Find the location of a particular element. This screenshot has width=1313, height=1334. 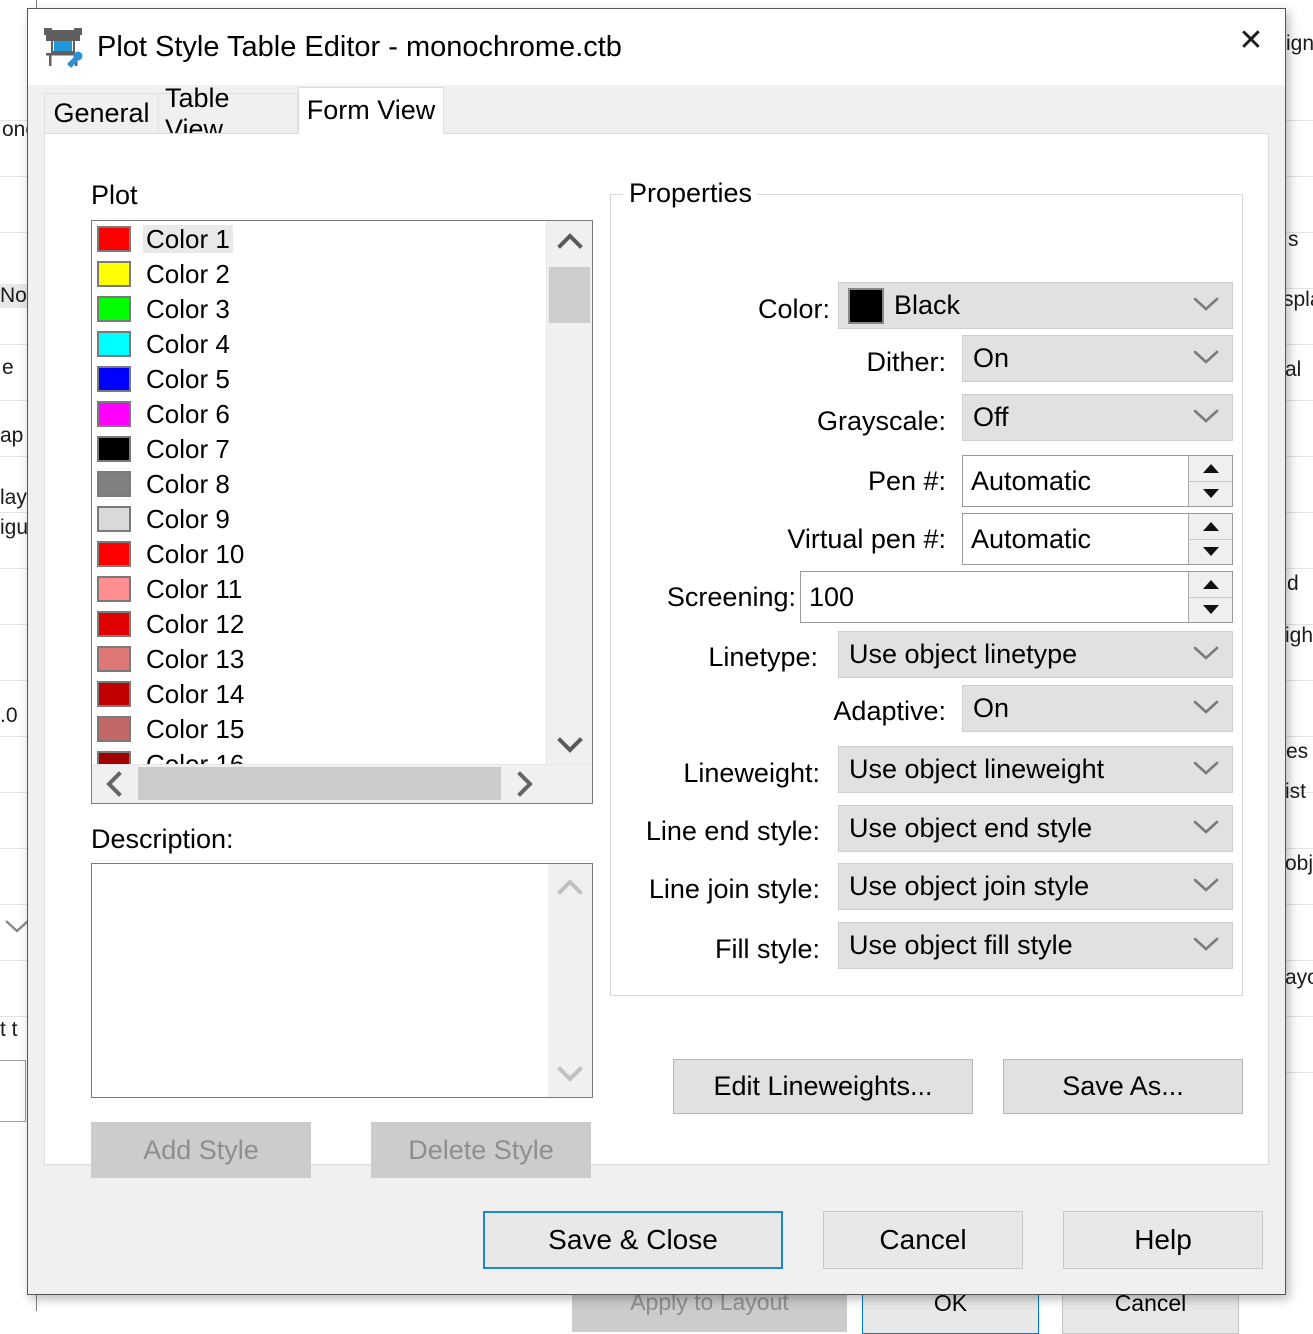

plot-list-vertical-scrollbar is located at coordinates (569, 493).